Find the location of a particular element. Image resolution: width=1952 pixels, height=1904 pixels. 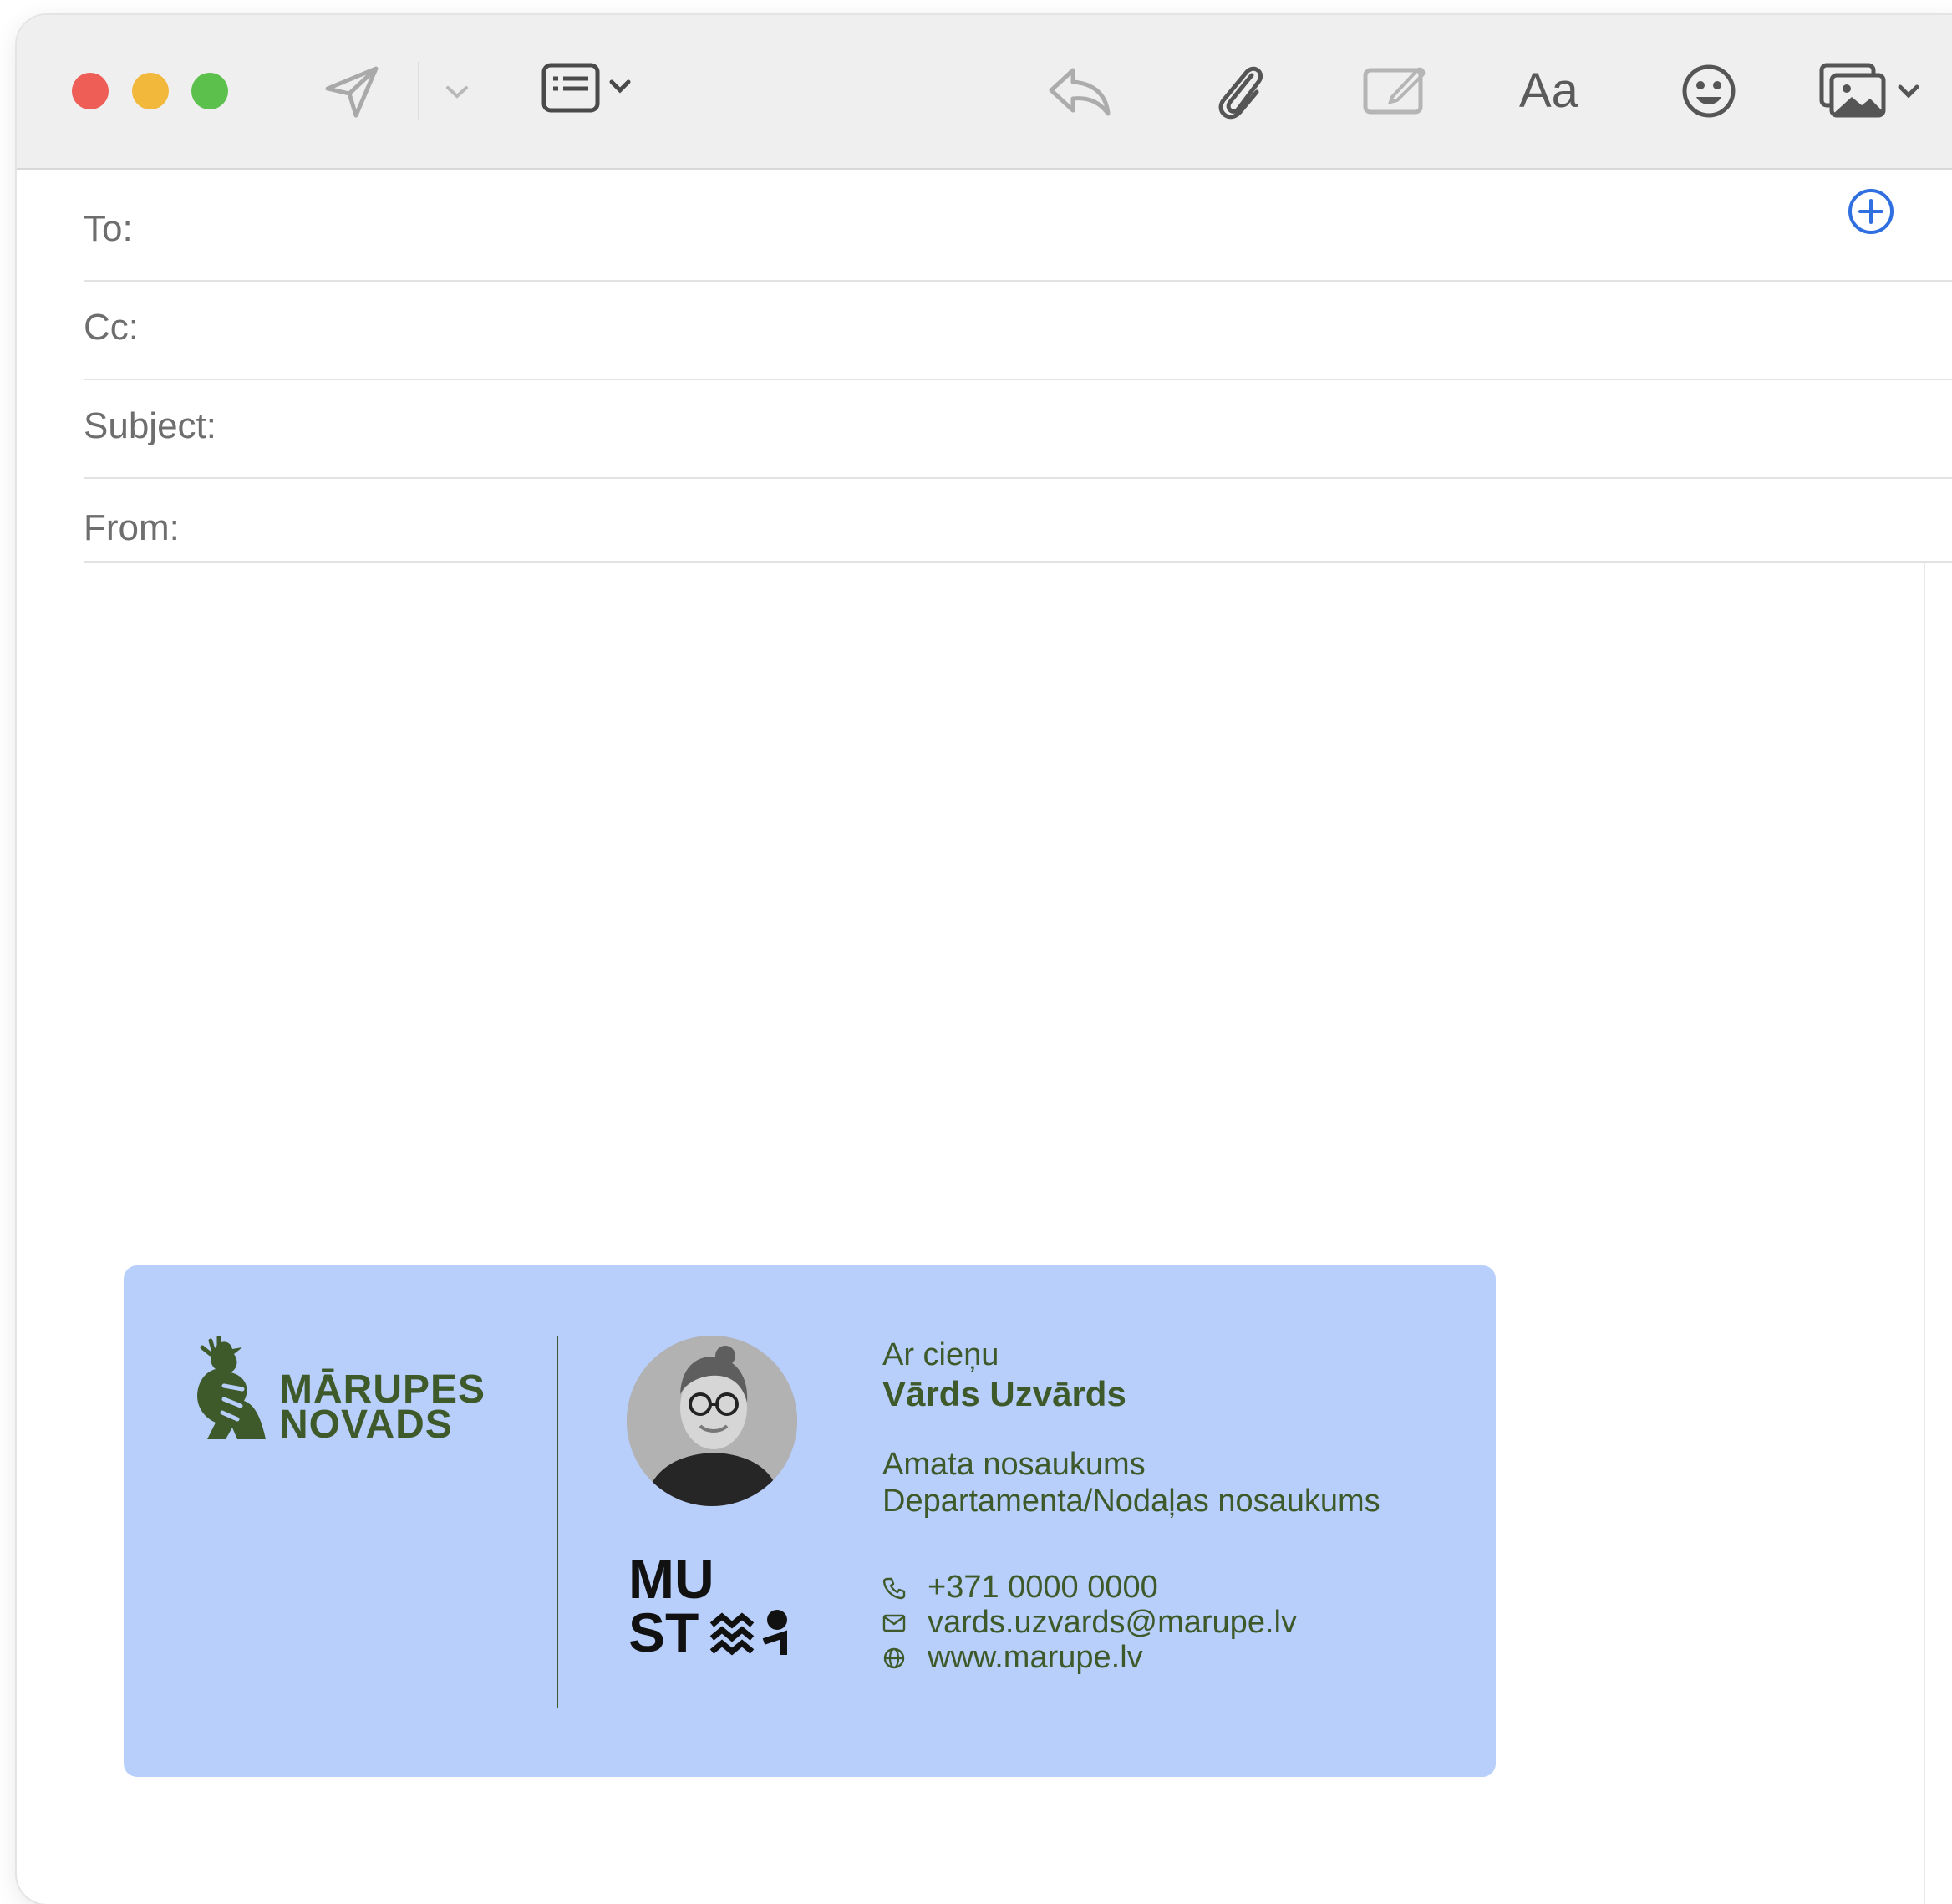

signature-website: www.marupe.lv is located at coordinates (1012, 1658).